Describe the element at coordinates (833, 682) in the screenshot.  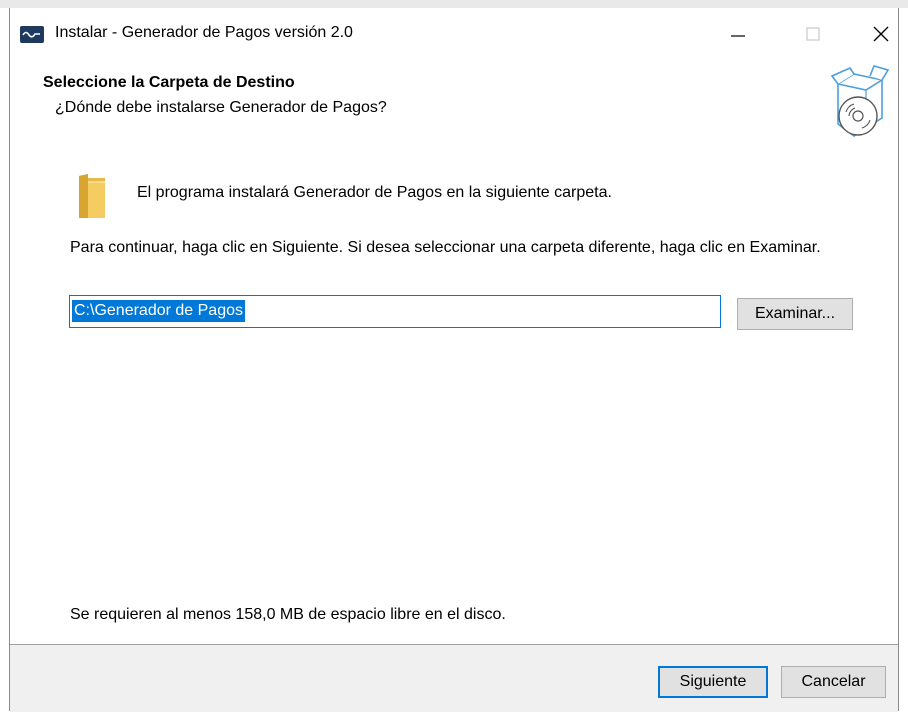
I see `cancel-button: Cancelar` at that location.